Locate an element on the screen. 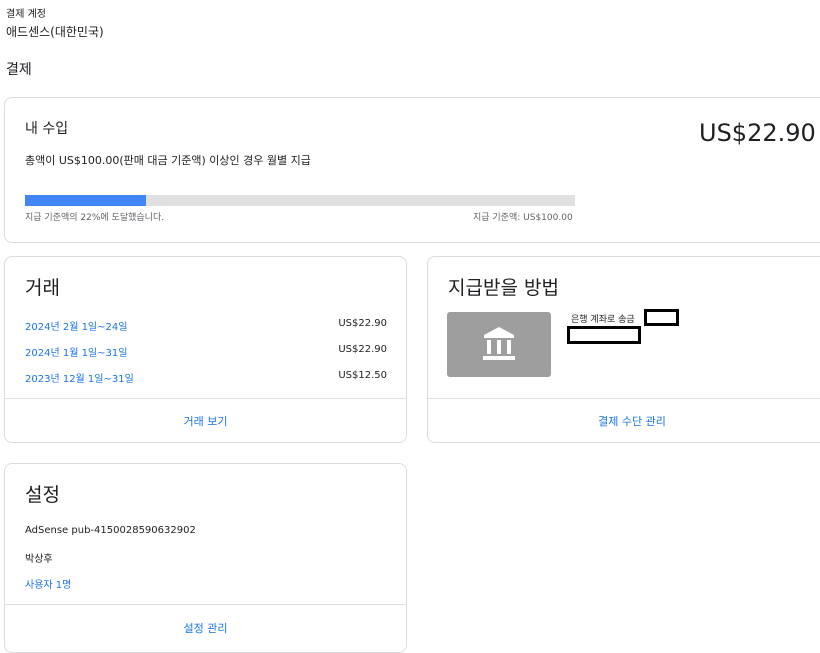 The image size is (820, 653). progress-text: 지급 기준액의 22%에 도달했습니다. is located at coordinates (95, 218).